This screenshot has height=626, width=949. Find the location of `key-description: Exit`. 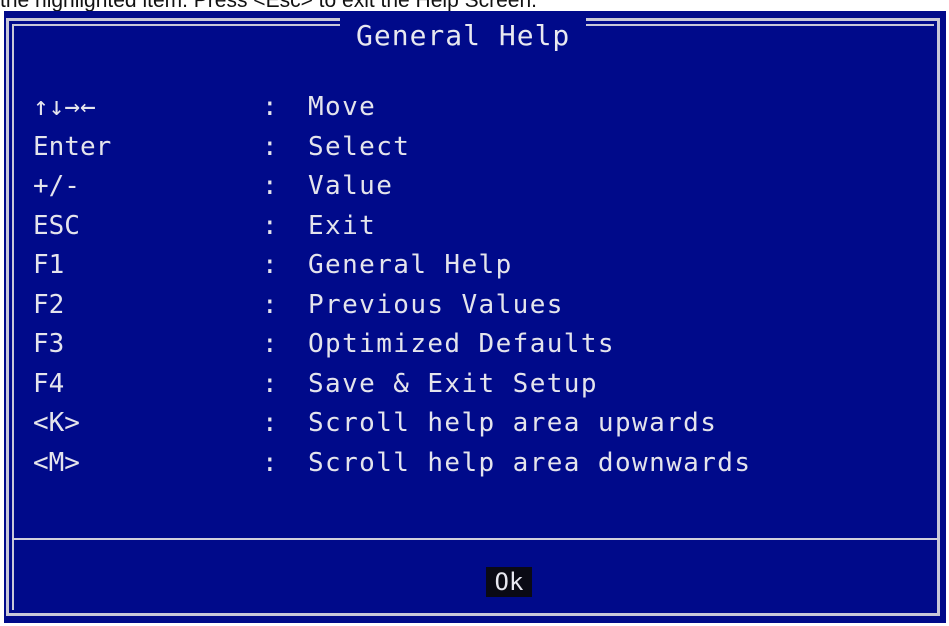

key-description: Exit is located at coordinates (342, 225).